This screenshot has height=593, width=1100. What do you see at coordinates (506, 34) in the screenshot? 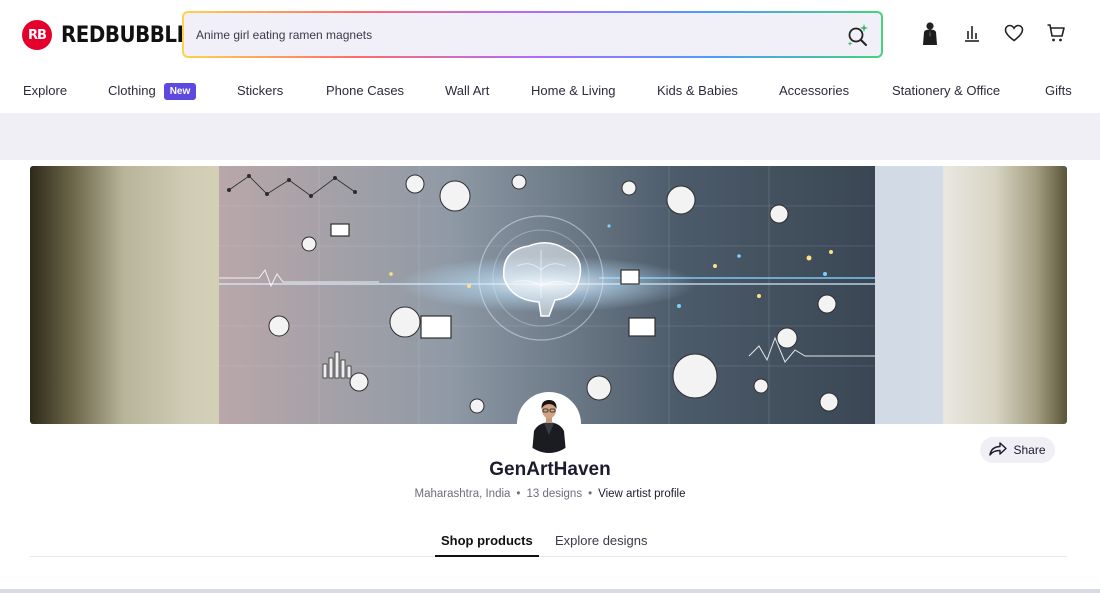
I see `search-input` at bounding box center [506, 34].